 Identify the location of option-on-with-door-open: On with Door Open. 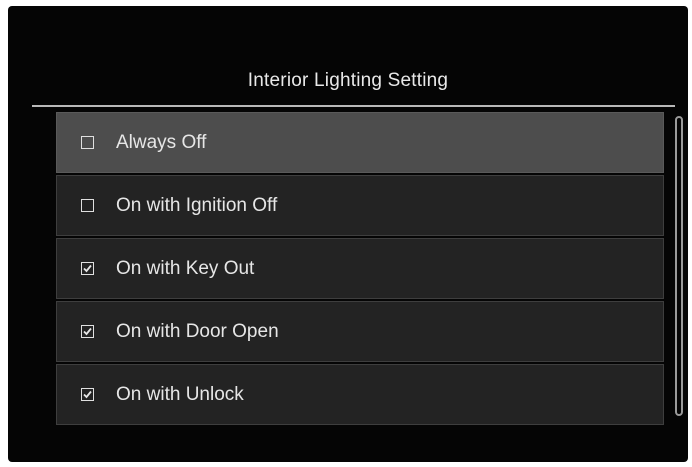
(360, 331).